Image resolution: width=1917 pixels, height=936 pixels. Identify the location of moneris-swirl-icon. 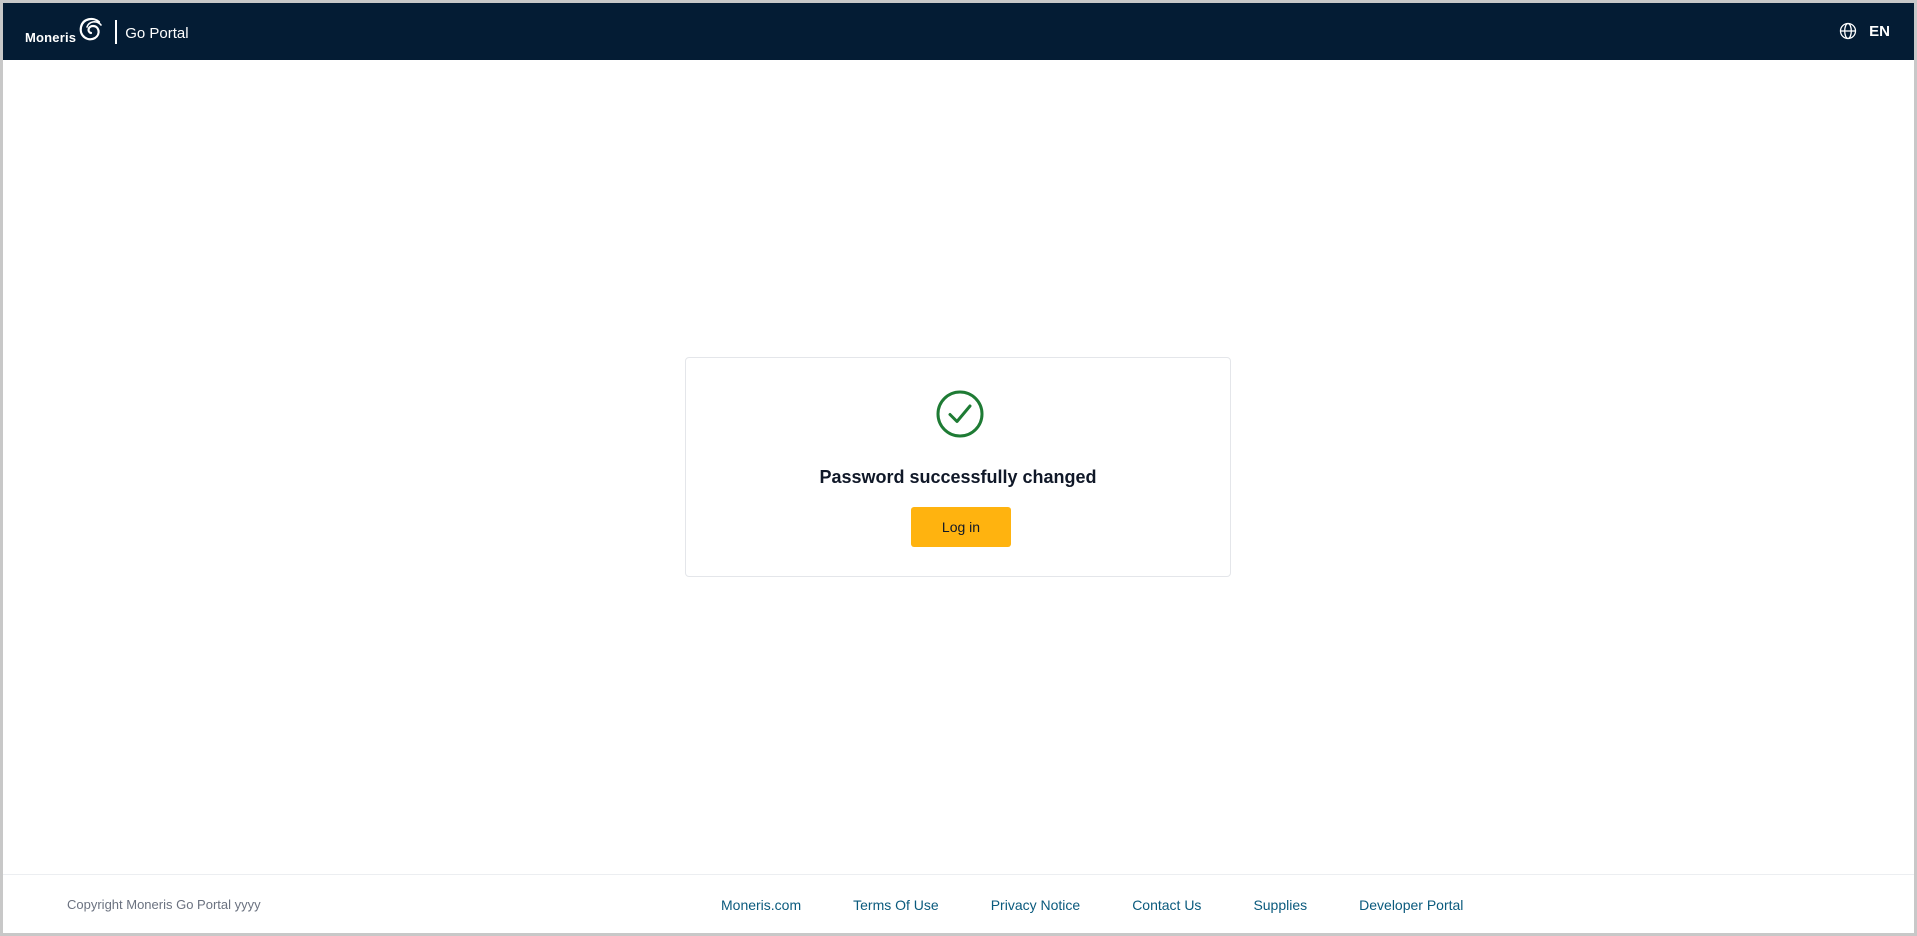
(91, 29).